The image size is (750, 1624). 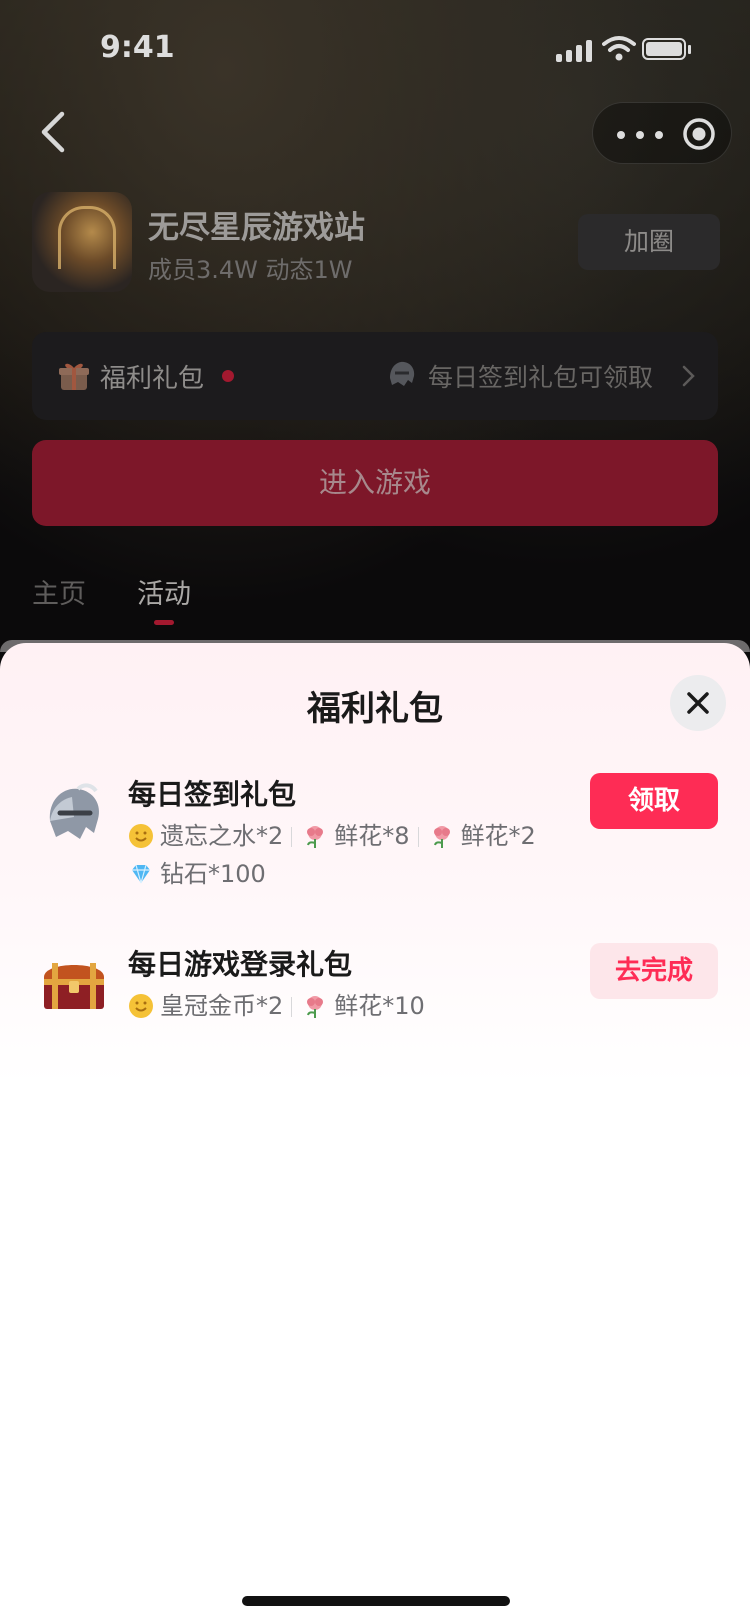 I want to click on status-bar: 9:41, so click(x=375, y=48).